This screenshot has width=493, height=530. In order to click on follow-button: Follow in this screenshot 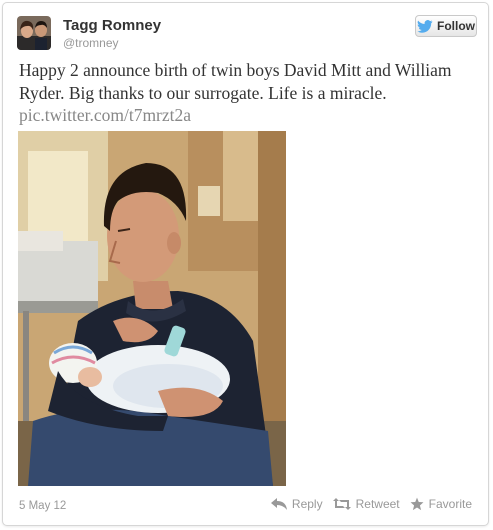, I will do `click(446, 26)`.